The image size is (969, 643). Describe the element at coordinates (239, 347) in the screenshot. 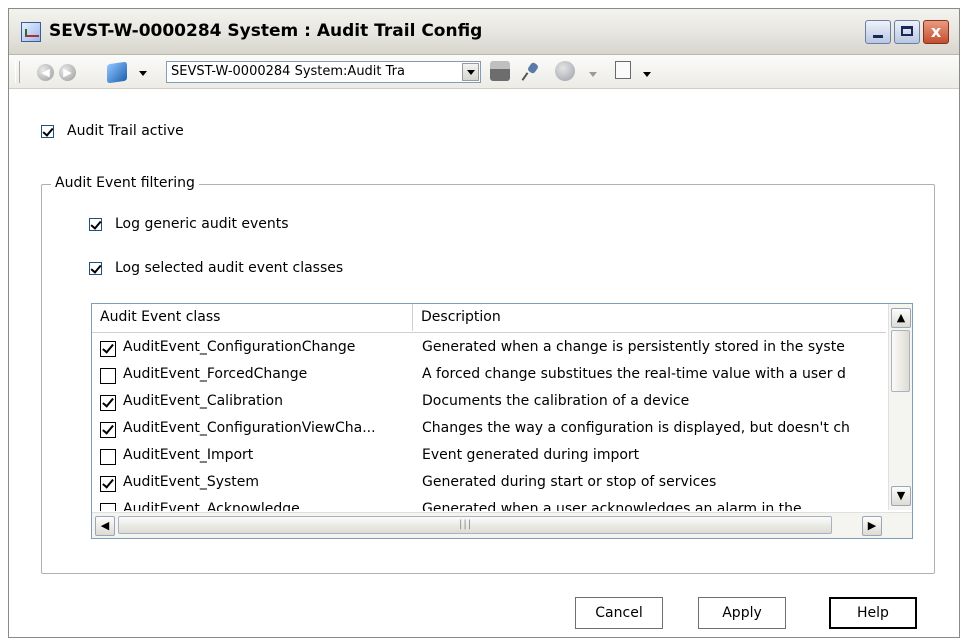

I see `event-class-name: AuditEvent_ConfigurationChange` at that location.